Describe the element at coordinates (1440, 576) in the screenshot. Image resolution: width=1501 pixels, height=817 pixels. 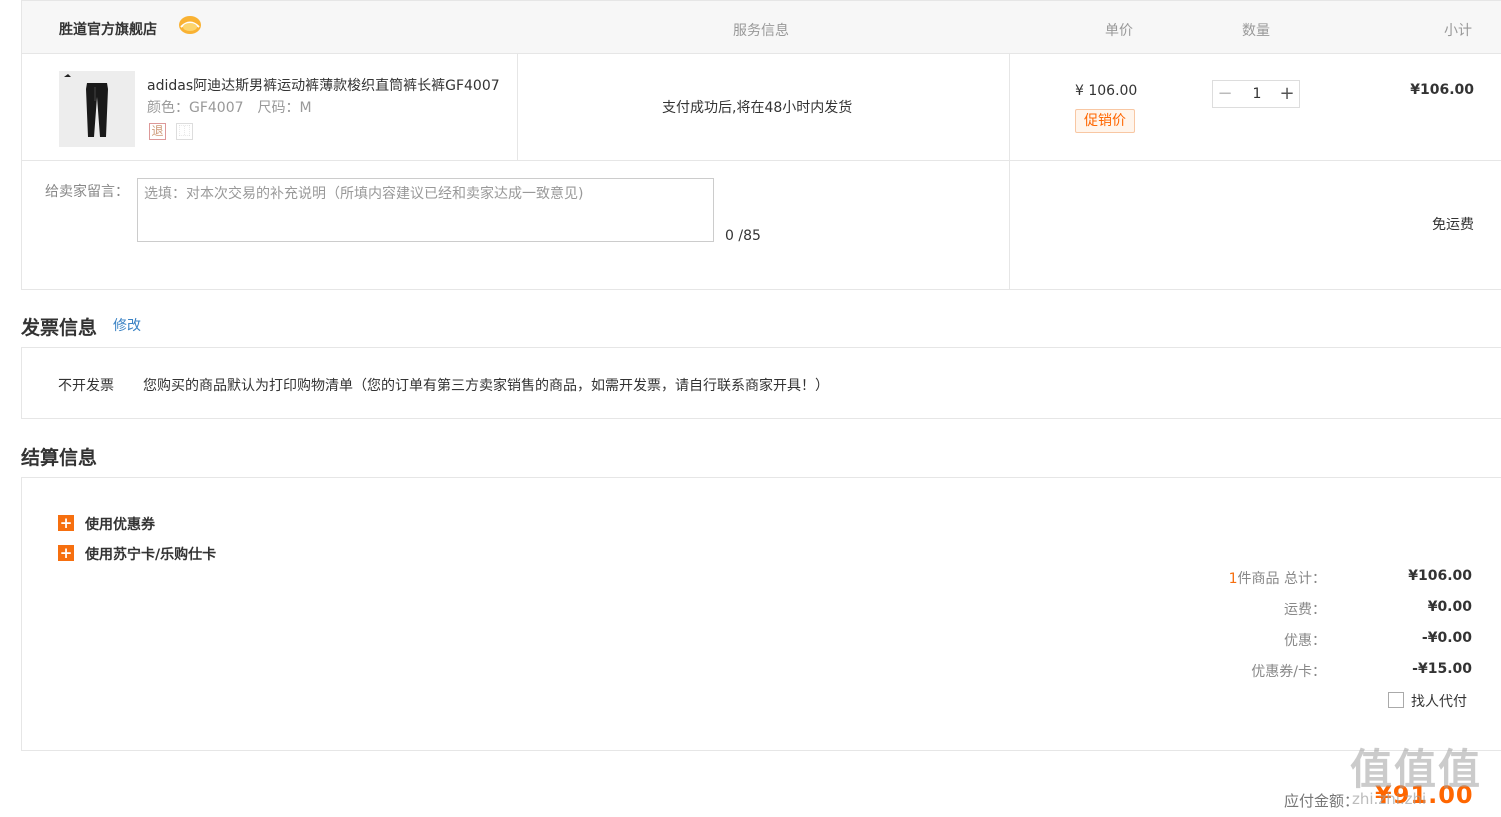
I see `total-value: ¥106.00` at that location.